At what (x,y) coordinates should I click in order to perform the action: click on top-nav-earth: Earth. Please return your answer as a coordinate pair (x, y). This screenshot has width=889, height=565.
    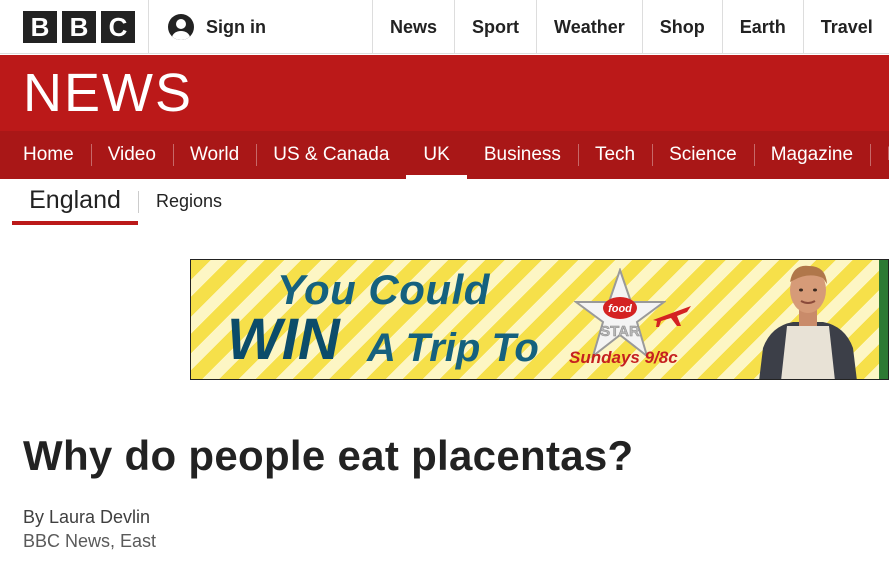
    Looking at the image, I should click on (762, 27).